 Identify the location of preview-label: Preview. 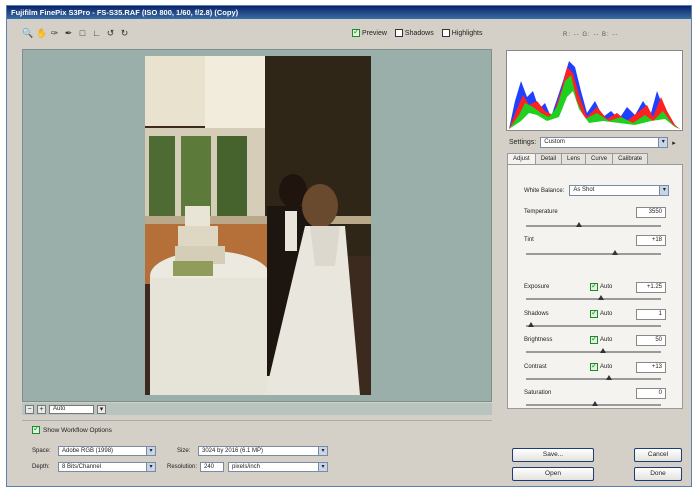
(374, 33).